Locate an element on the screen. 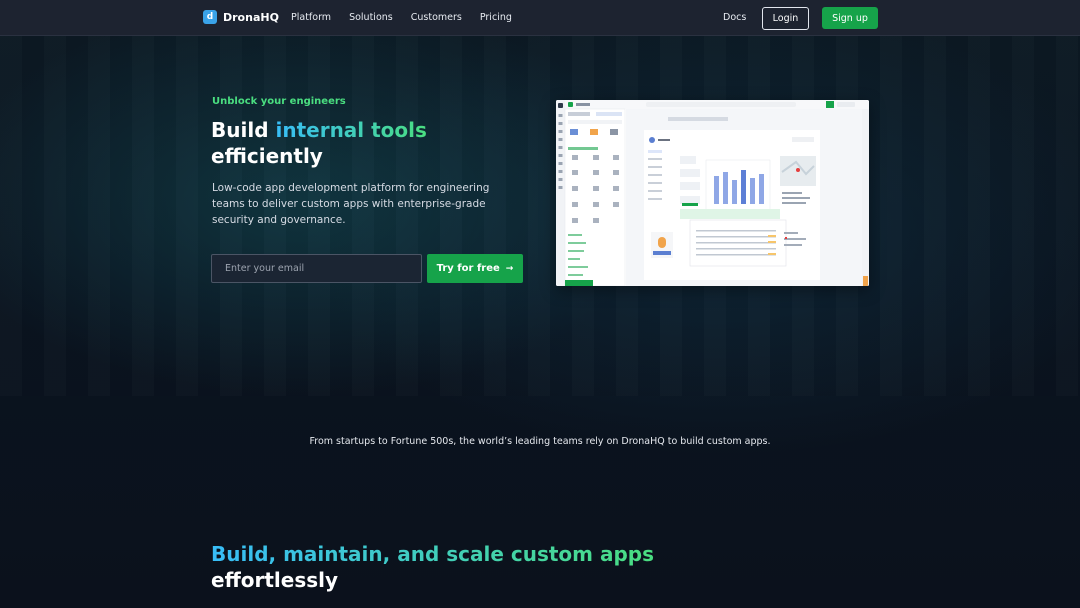 The image size is (1080, 608). nav-links: Platform Solutions Customers Pricing is located at coordinates (410, 17).